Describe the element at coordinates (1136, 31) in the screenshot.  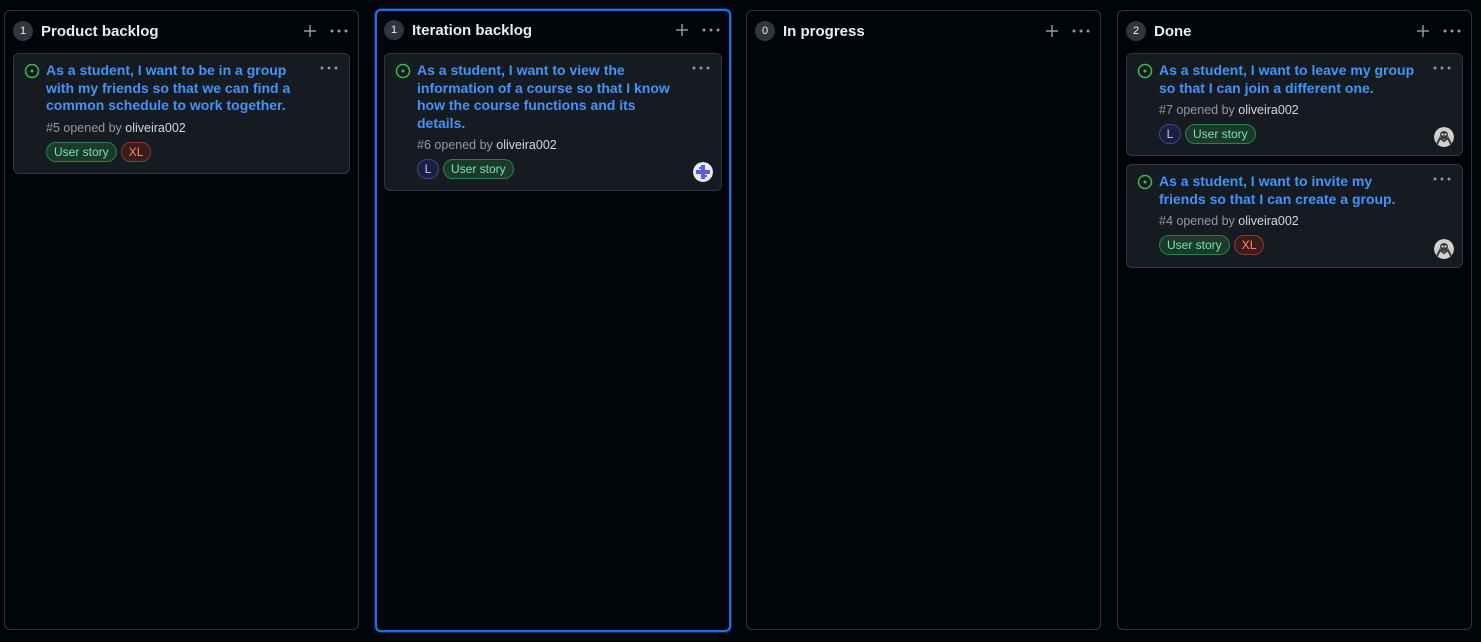
I see `column-count-badge: 2` at that location.